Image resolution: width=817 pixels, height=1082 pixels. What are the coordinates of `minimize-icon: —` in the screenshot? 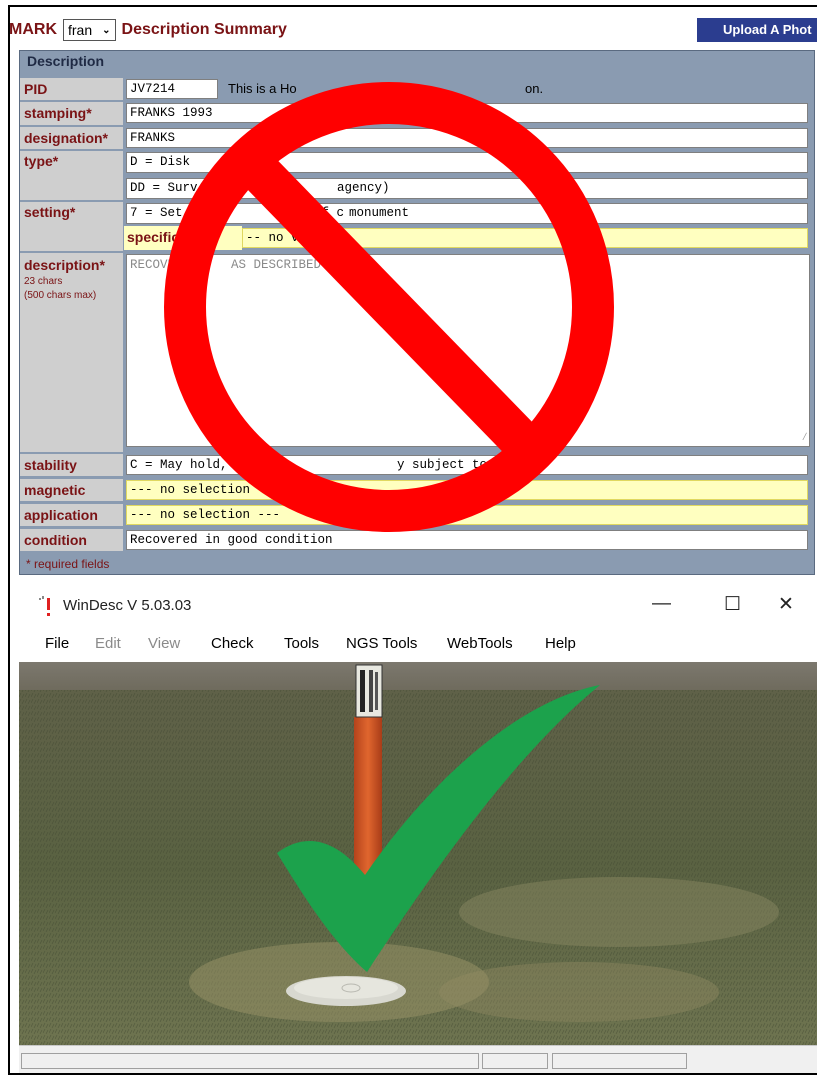 It's located at (661, 604).